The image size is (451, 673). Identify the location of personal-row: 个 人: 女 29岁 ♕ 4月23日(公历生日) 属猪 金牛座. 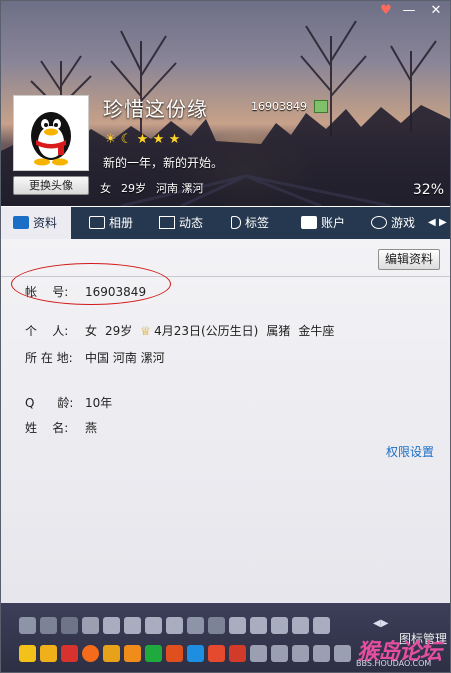
(183, 330).